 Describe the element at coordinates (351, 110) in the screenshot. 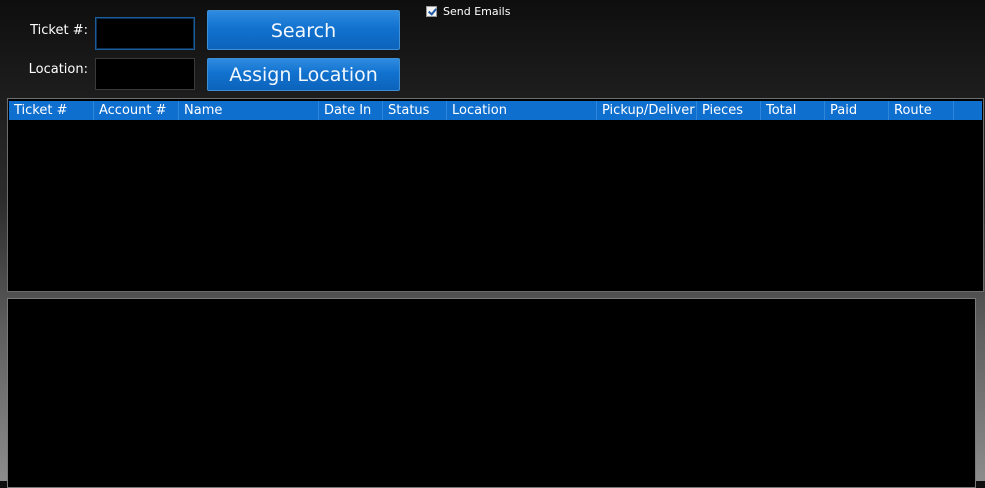

I see `column-header-date-in: Date In` at that location.